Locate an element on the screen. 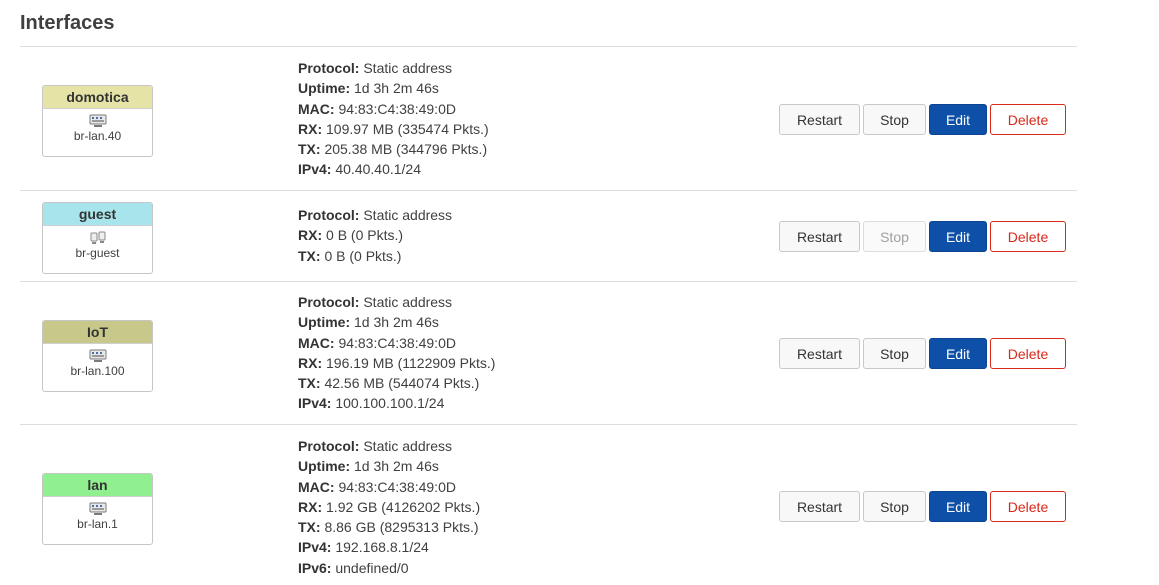  ethernet-disconnected-icon is located at coordinates (97, 237).